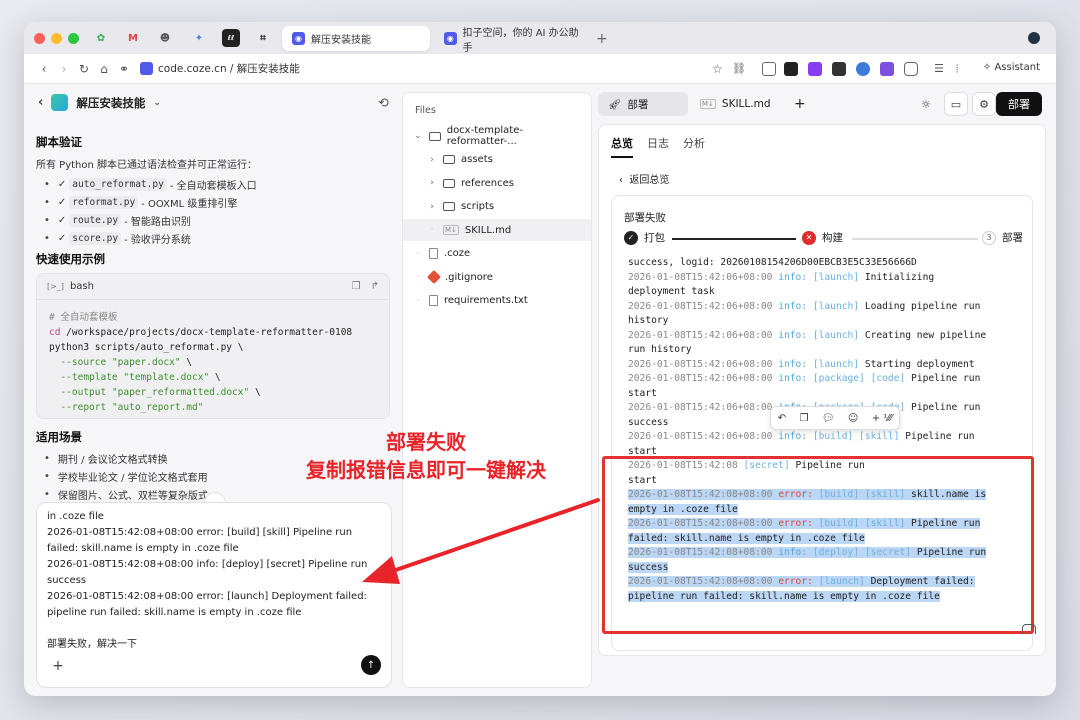 This screenshot has height=720, width=1080. What do you see at coordinates (487, 183) in the screenshot?
I see `tree-item-label: references` at bounding box center [487, 183].